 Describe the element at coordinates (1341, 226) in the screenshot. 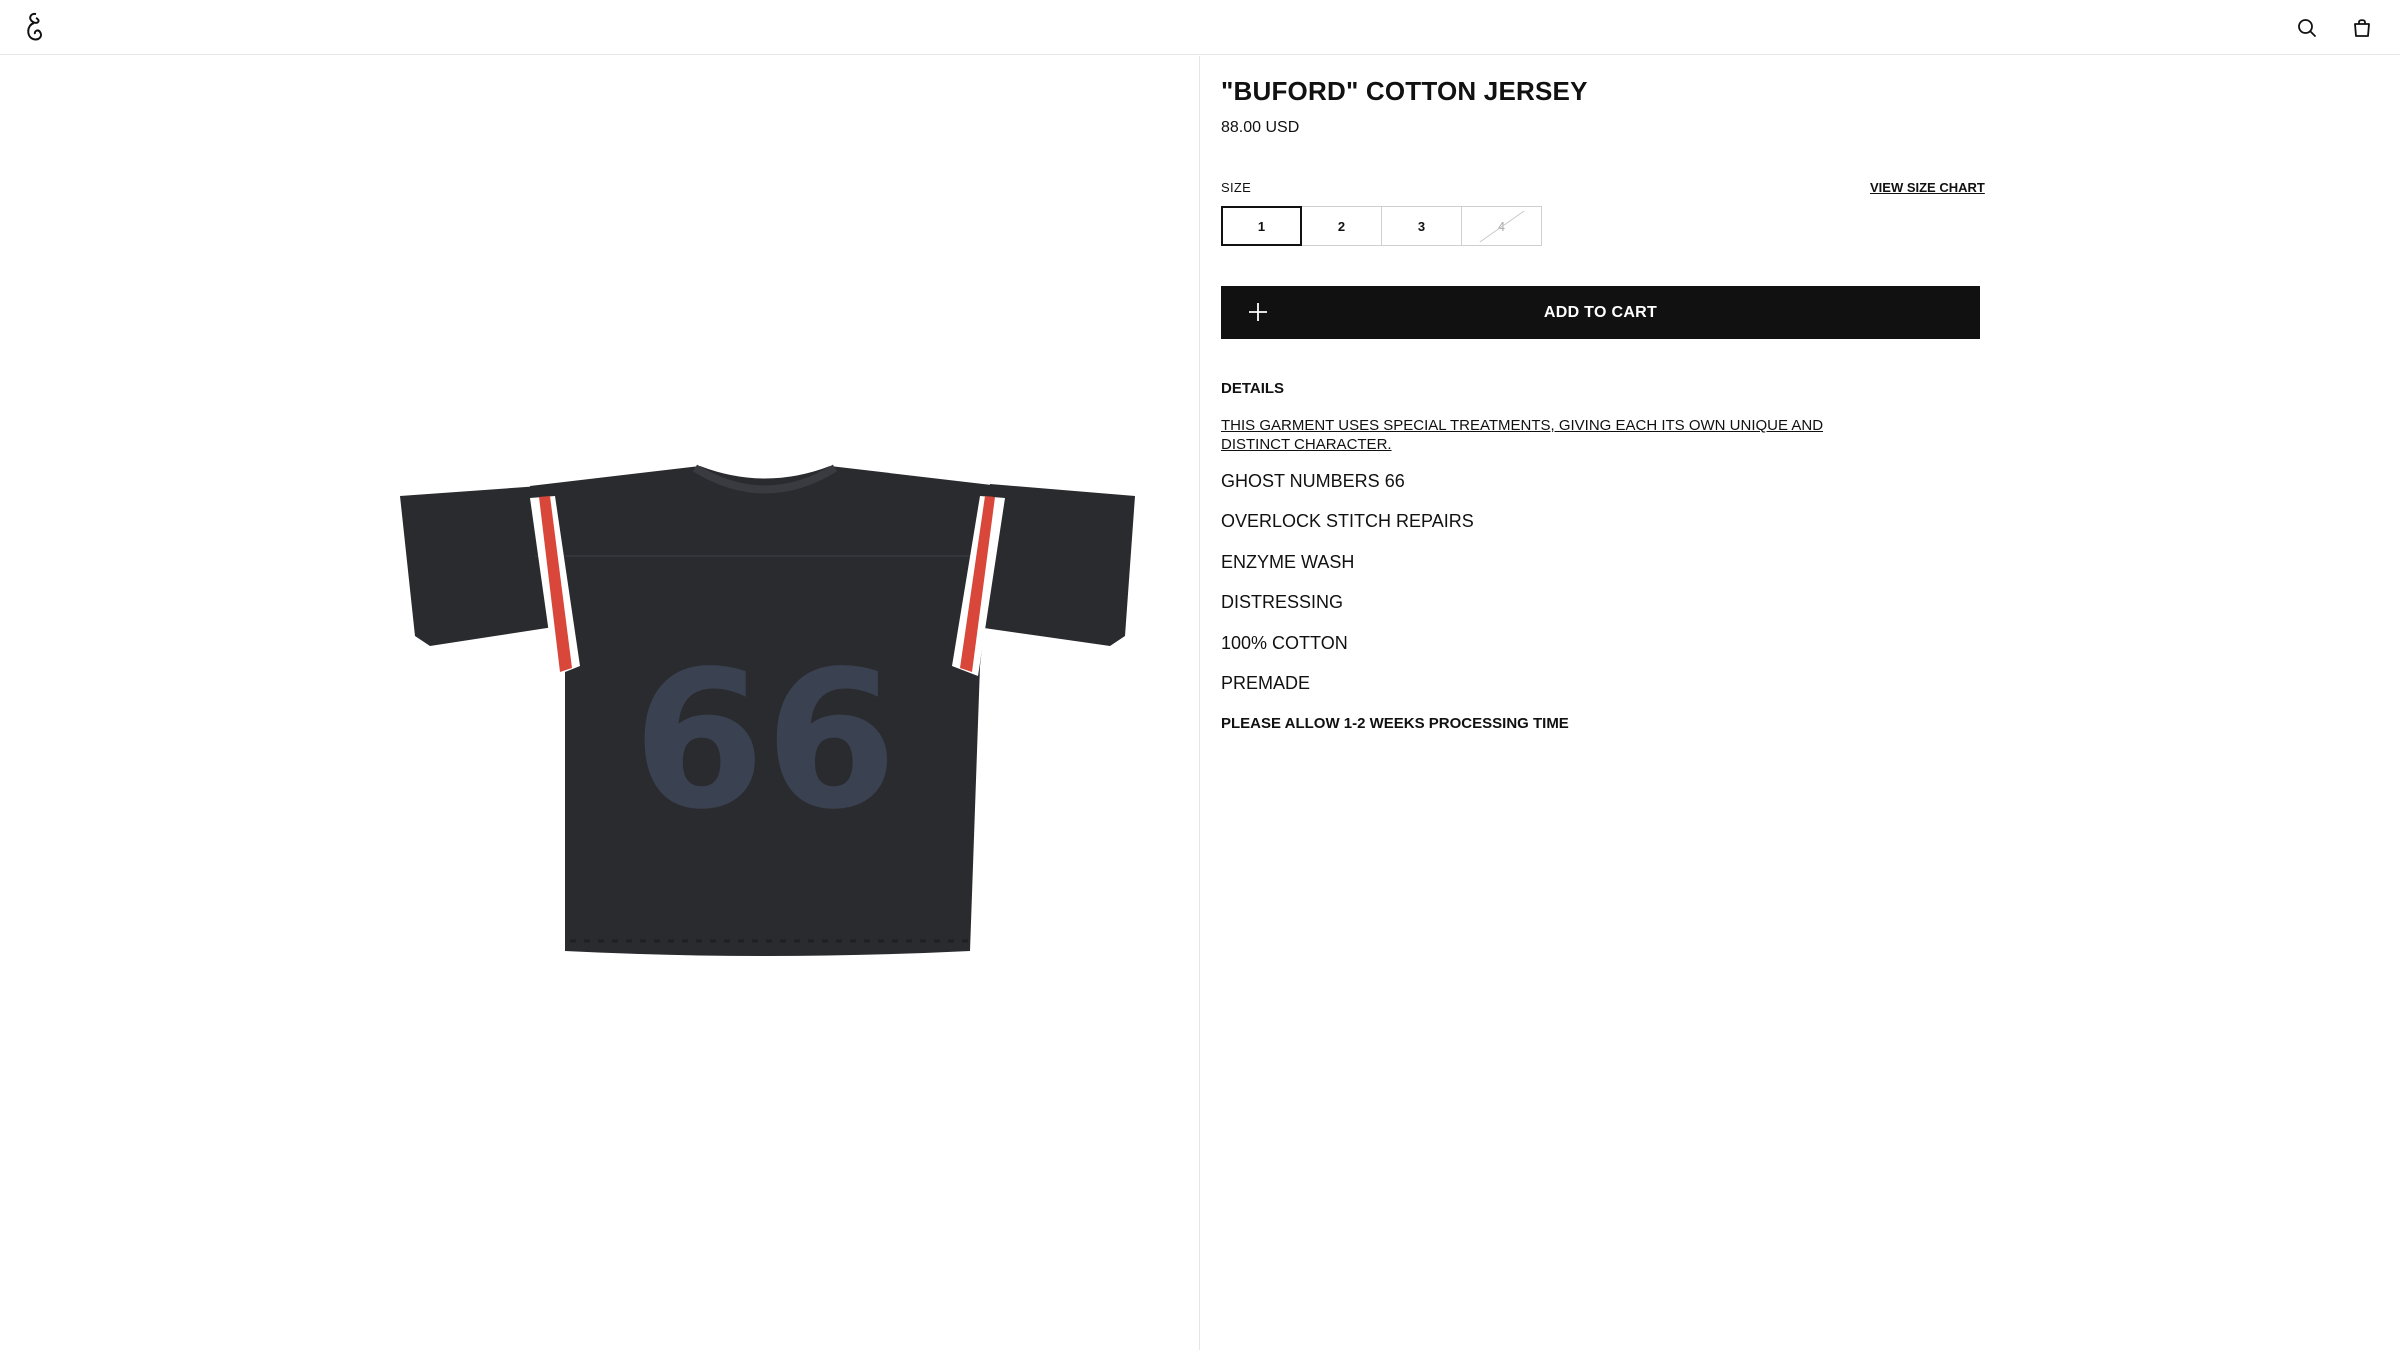

I see `size-option-2: 2` at that location.